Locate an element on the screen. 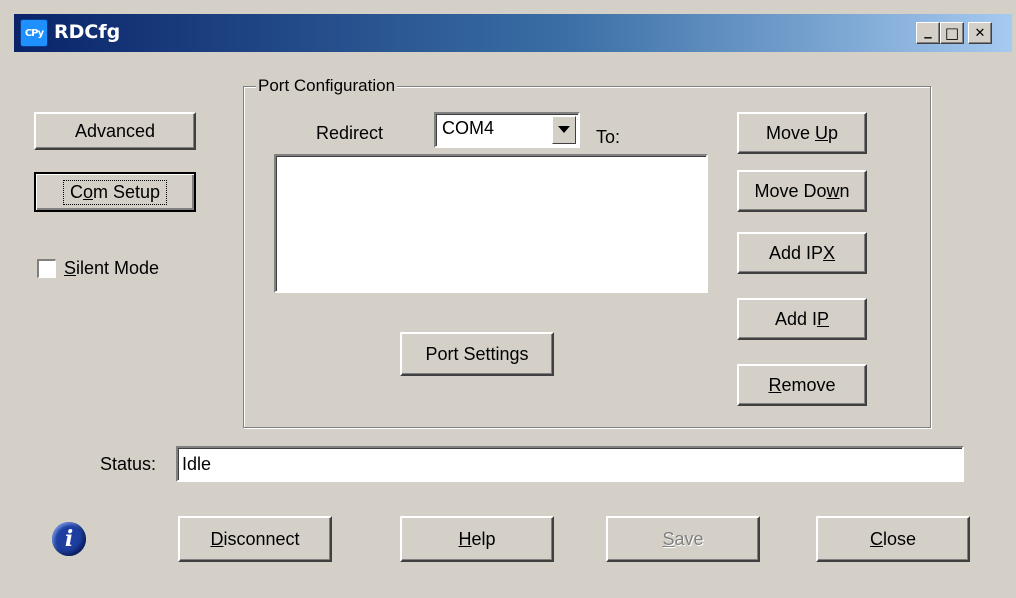 This screenshot has height=598, width=1016. window-title: RDCfg is located at coordinates (87, 32).